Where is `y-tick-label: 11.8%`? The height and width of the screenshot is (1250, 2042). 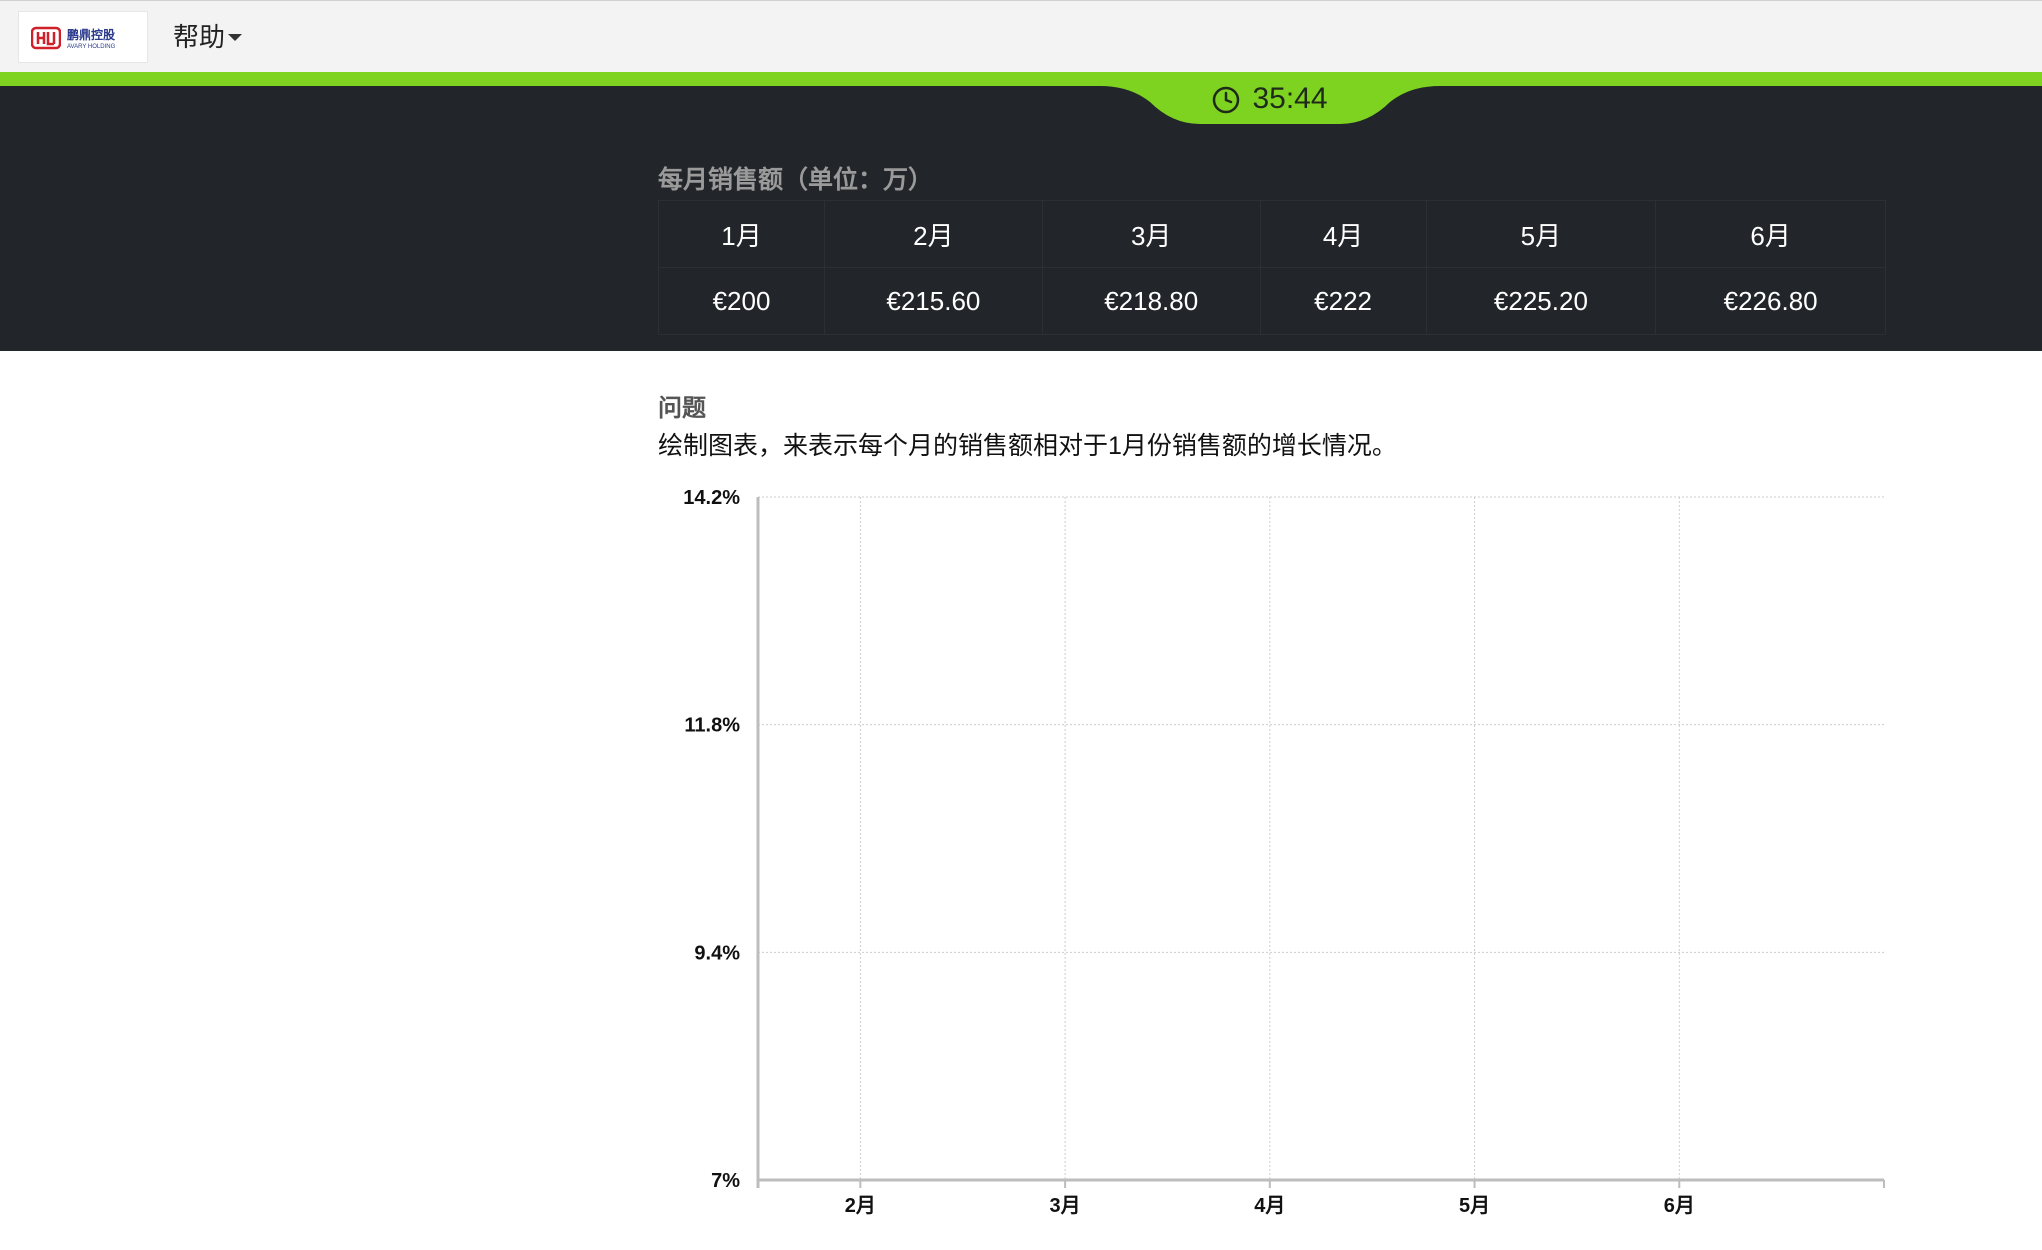
y-tick-label: 11.8% is located at coordinates (712, 726).